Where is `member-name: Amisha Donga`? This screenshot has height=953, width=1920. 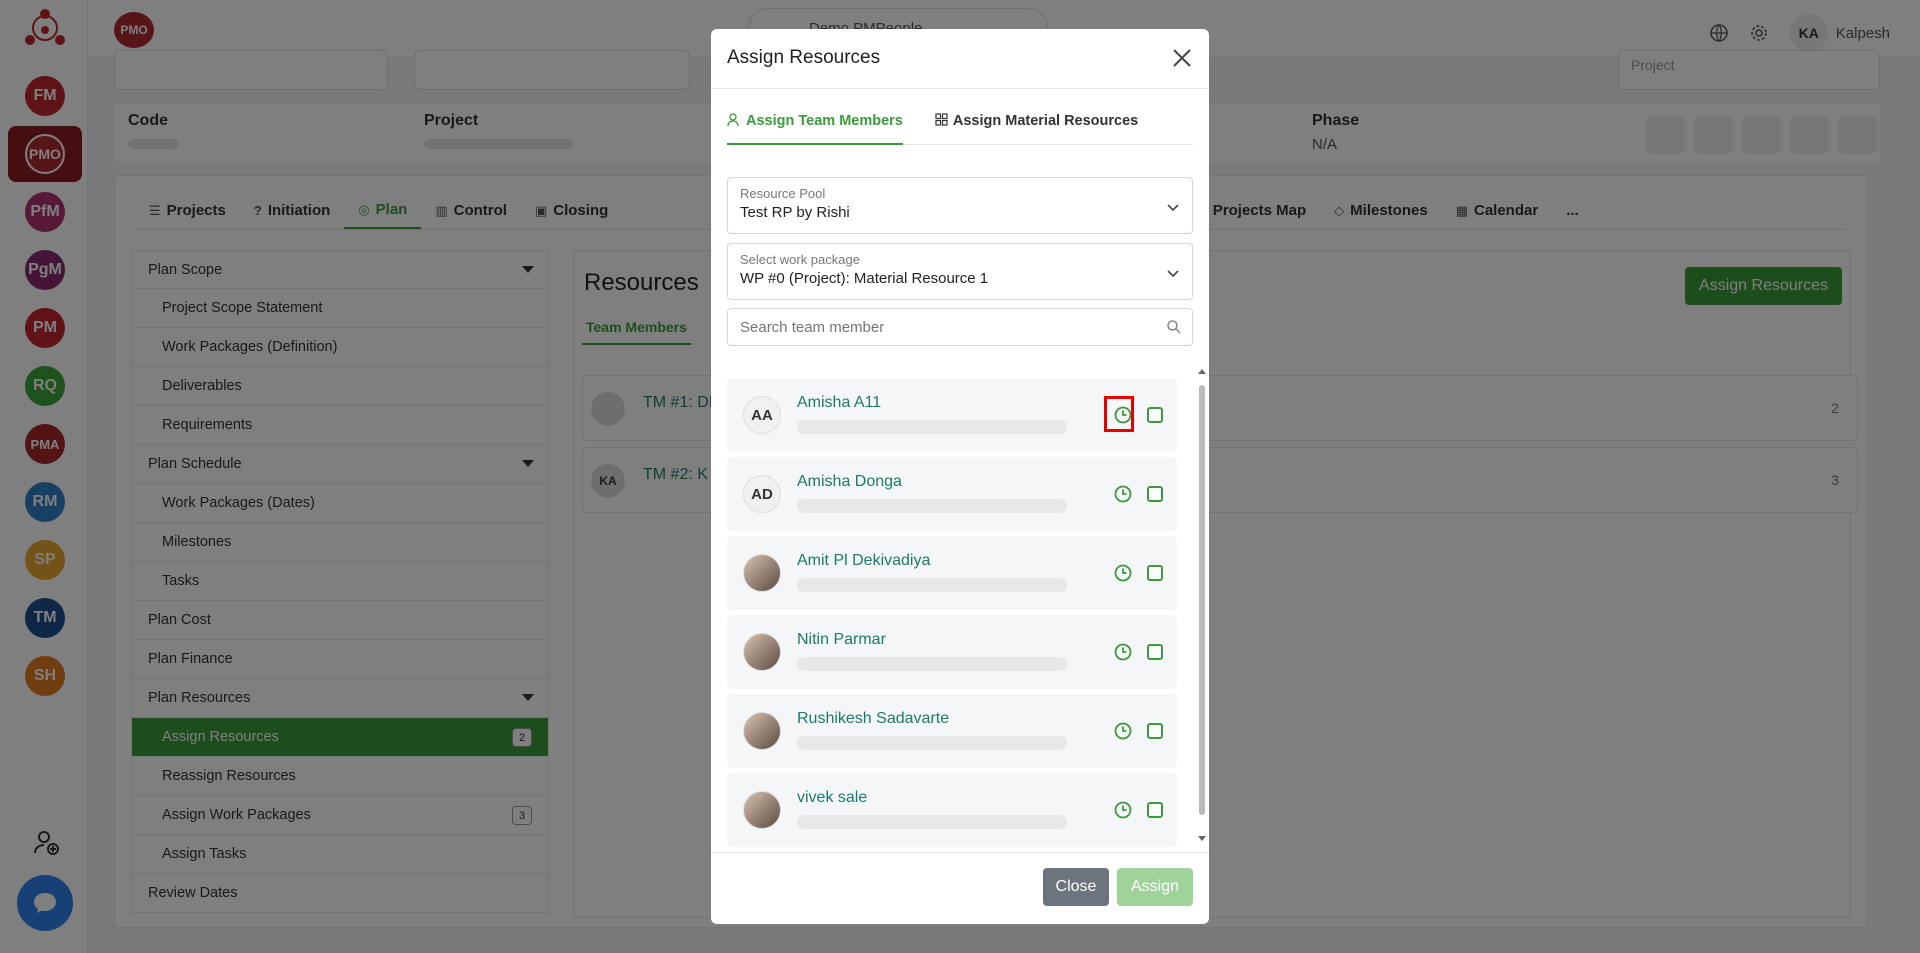
member-name: Amisha Donga is located at coordinates (849, 481).